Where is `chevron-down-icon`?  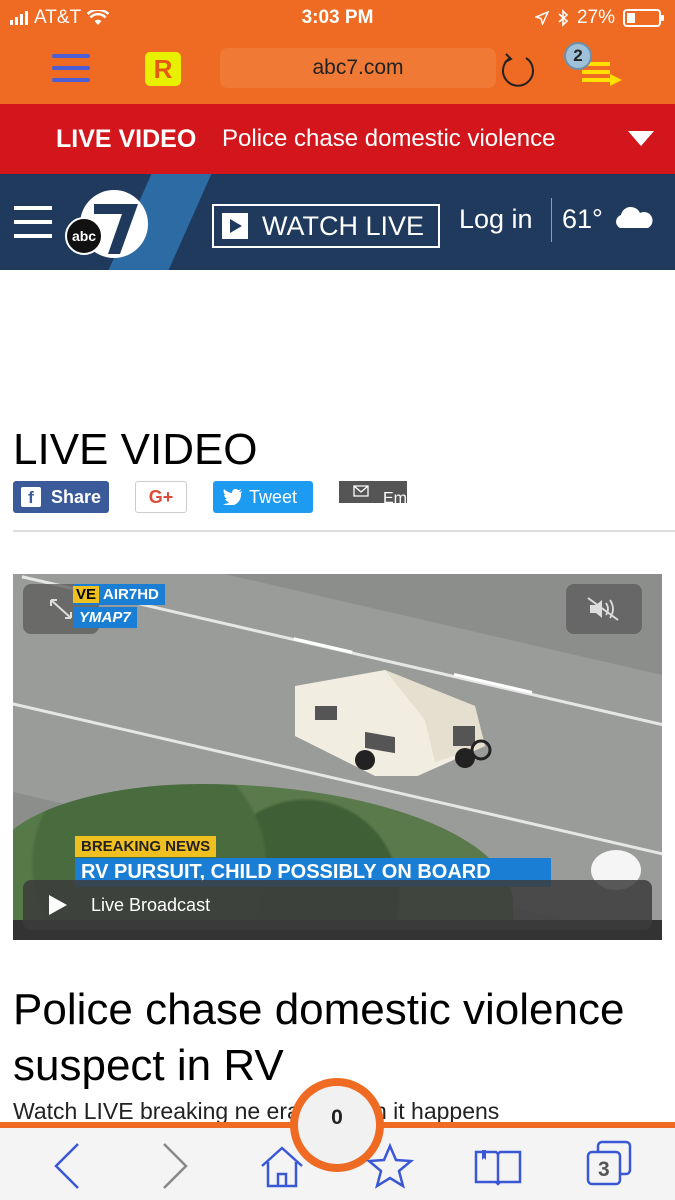 chevron-down-icon is located at coordinates (641, 139).